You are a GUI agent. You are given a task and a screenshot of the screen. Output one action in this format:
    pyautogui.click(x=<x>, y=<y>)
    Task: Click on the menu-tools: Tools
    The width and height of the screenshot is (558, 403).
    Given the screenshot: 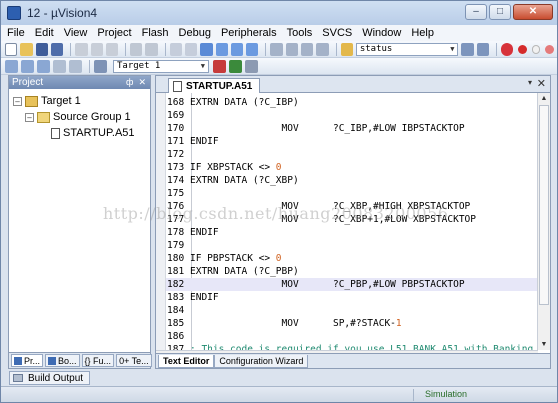 What is the action you would take?
    pyautogui.click(x=300, y=33)
    